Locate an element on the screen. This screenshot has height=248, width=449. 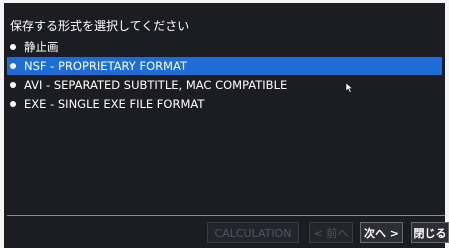
close-button: 閉じる is located at coordinates (430, 232).